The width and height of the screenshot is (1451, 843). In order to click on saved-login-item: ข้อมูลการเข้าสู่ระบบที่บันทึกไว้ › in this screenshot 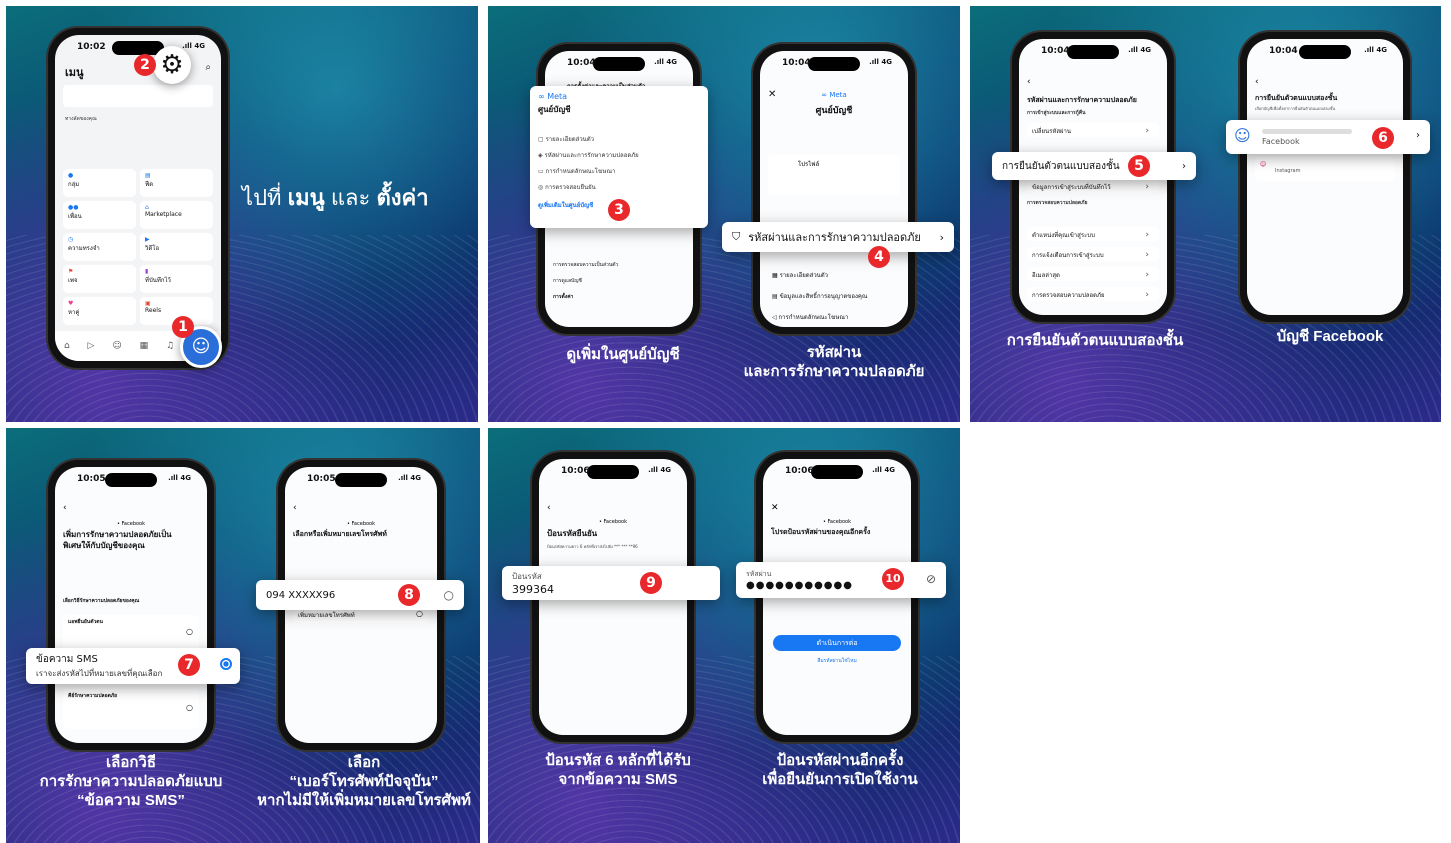, I will do `click(1093, 186)`.